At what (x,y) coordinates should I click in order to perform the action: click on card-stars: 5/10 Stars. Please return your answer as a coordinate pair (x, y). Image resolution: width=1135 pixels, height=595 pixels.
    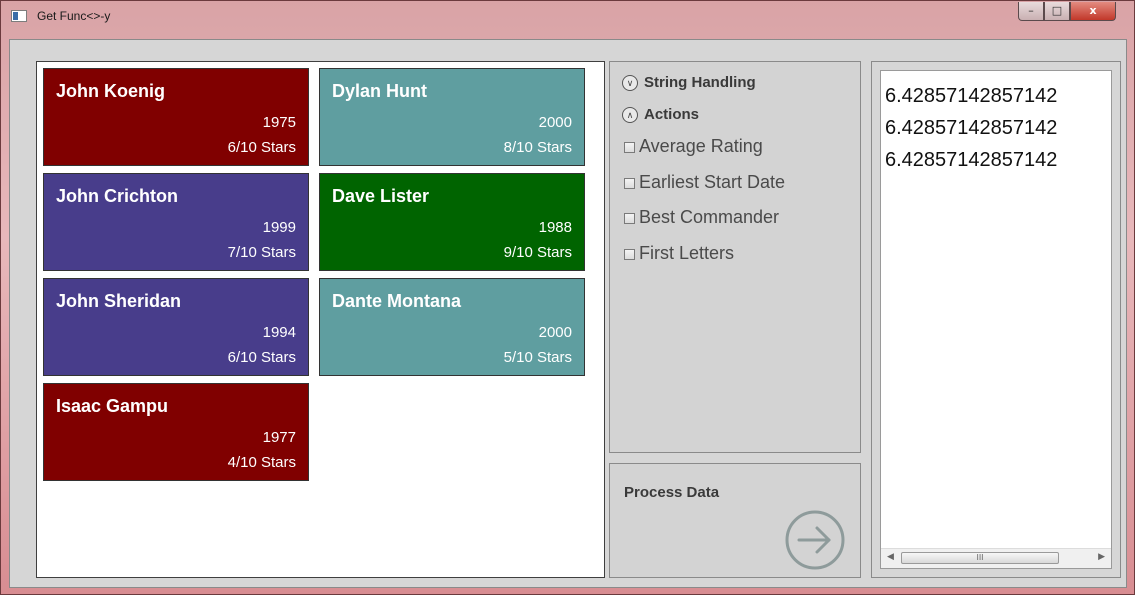
    Looking at the image, I should click on (537, 357).